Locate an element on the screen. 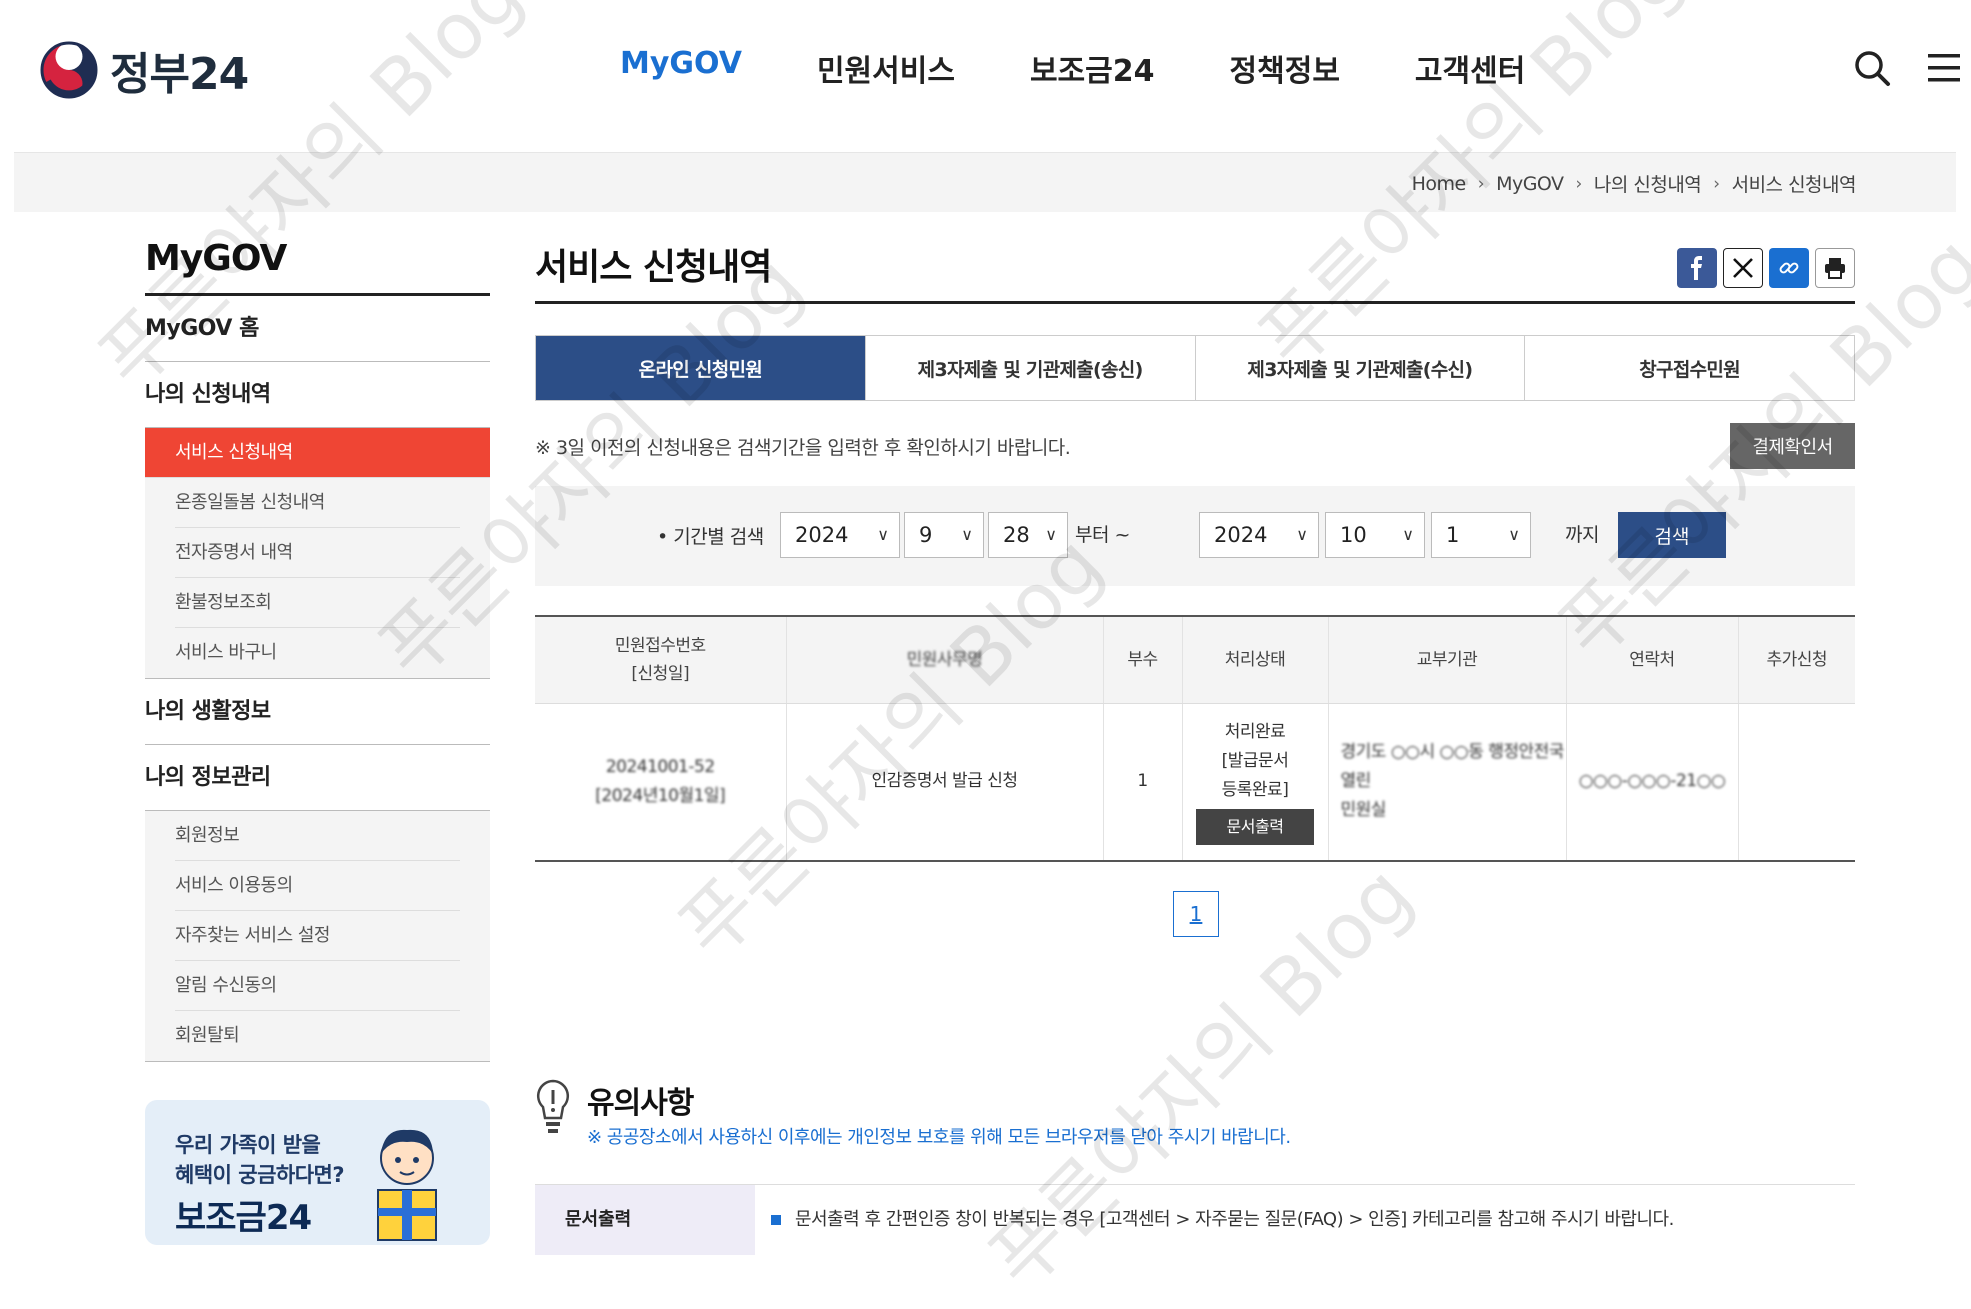 The height and width of the screenshot is (1309, 1971). side-nav-title: MyGOV is located at coordinates (317, 267).